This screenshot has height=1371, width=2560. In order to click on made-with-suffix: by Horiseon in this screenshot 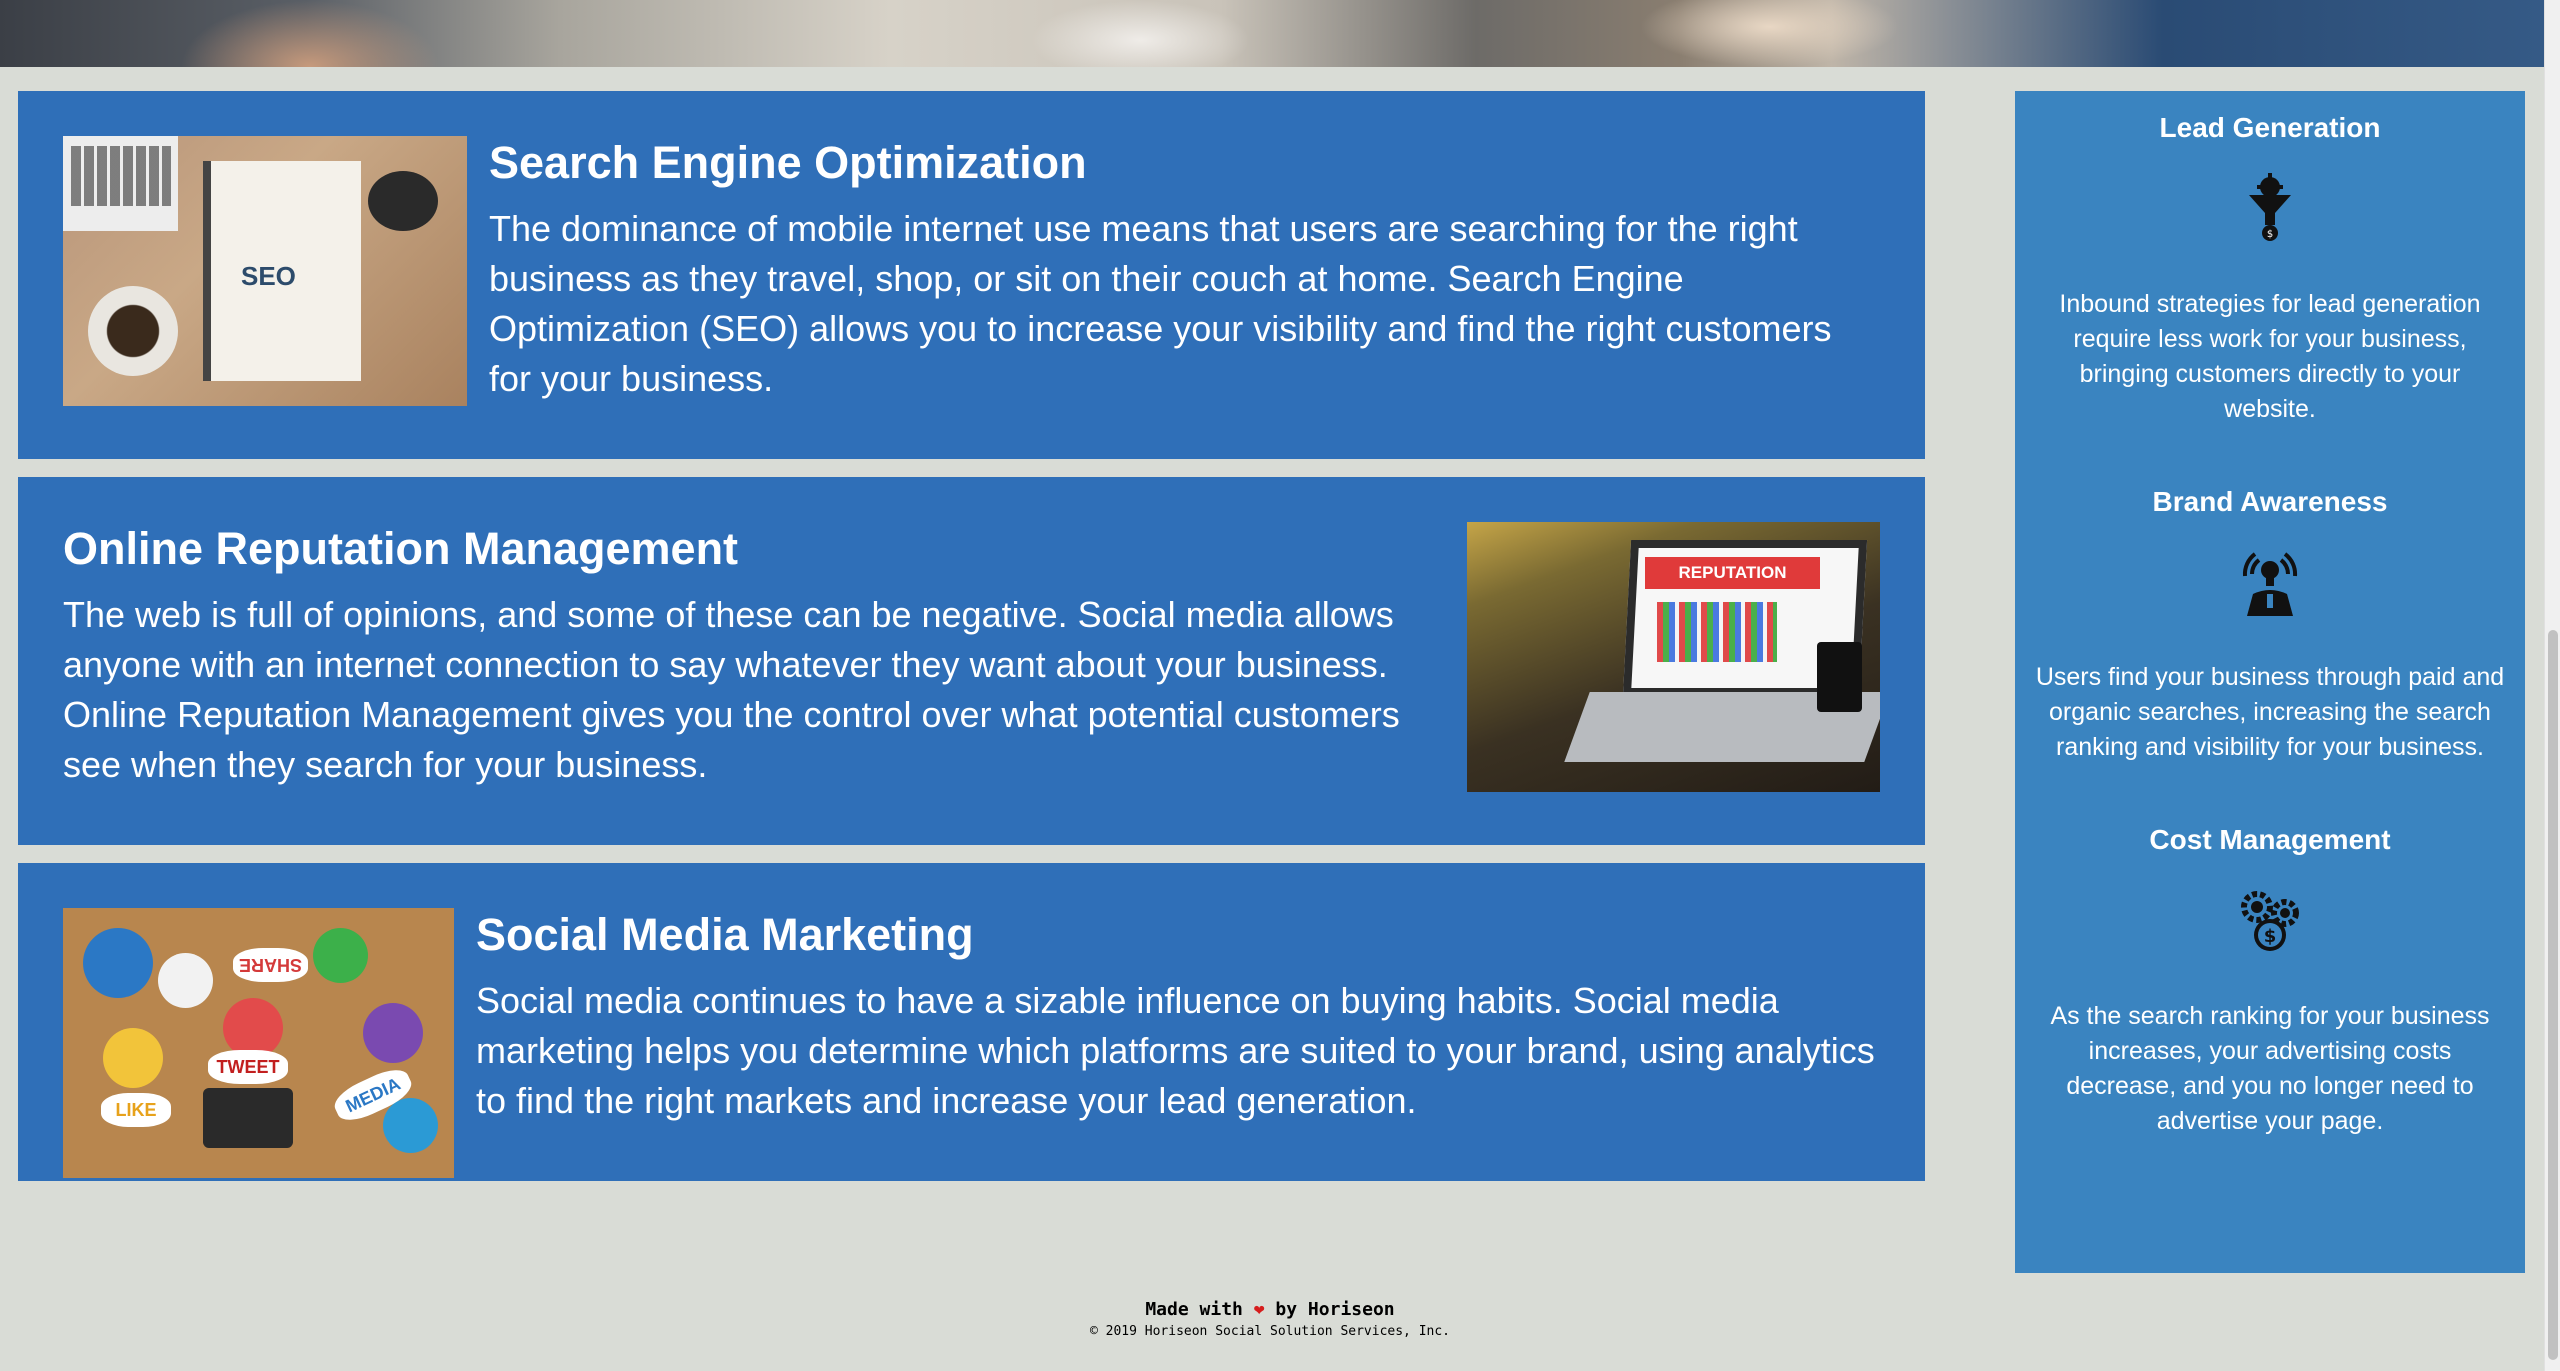, I will do `click(1335, 1309)`.